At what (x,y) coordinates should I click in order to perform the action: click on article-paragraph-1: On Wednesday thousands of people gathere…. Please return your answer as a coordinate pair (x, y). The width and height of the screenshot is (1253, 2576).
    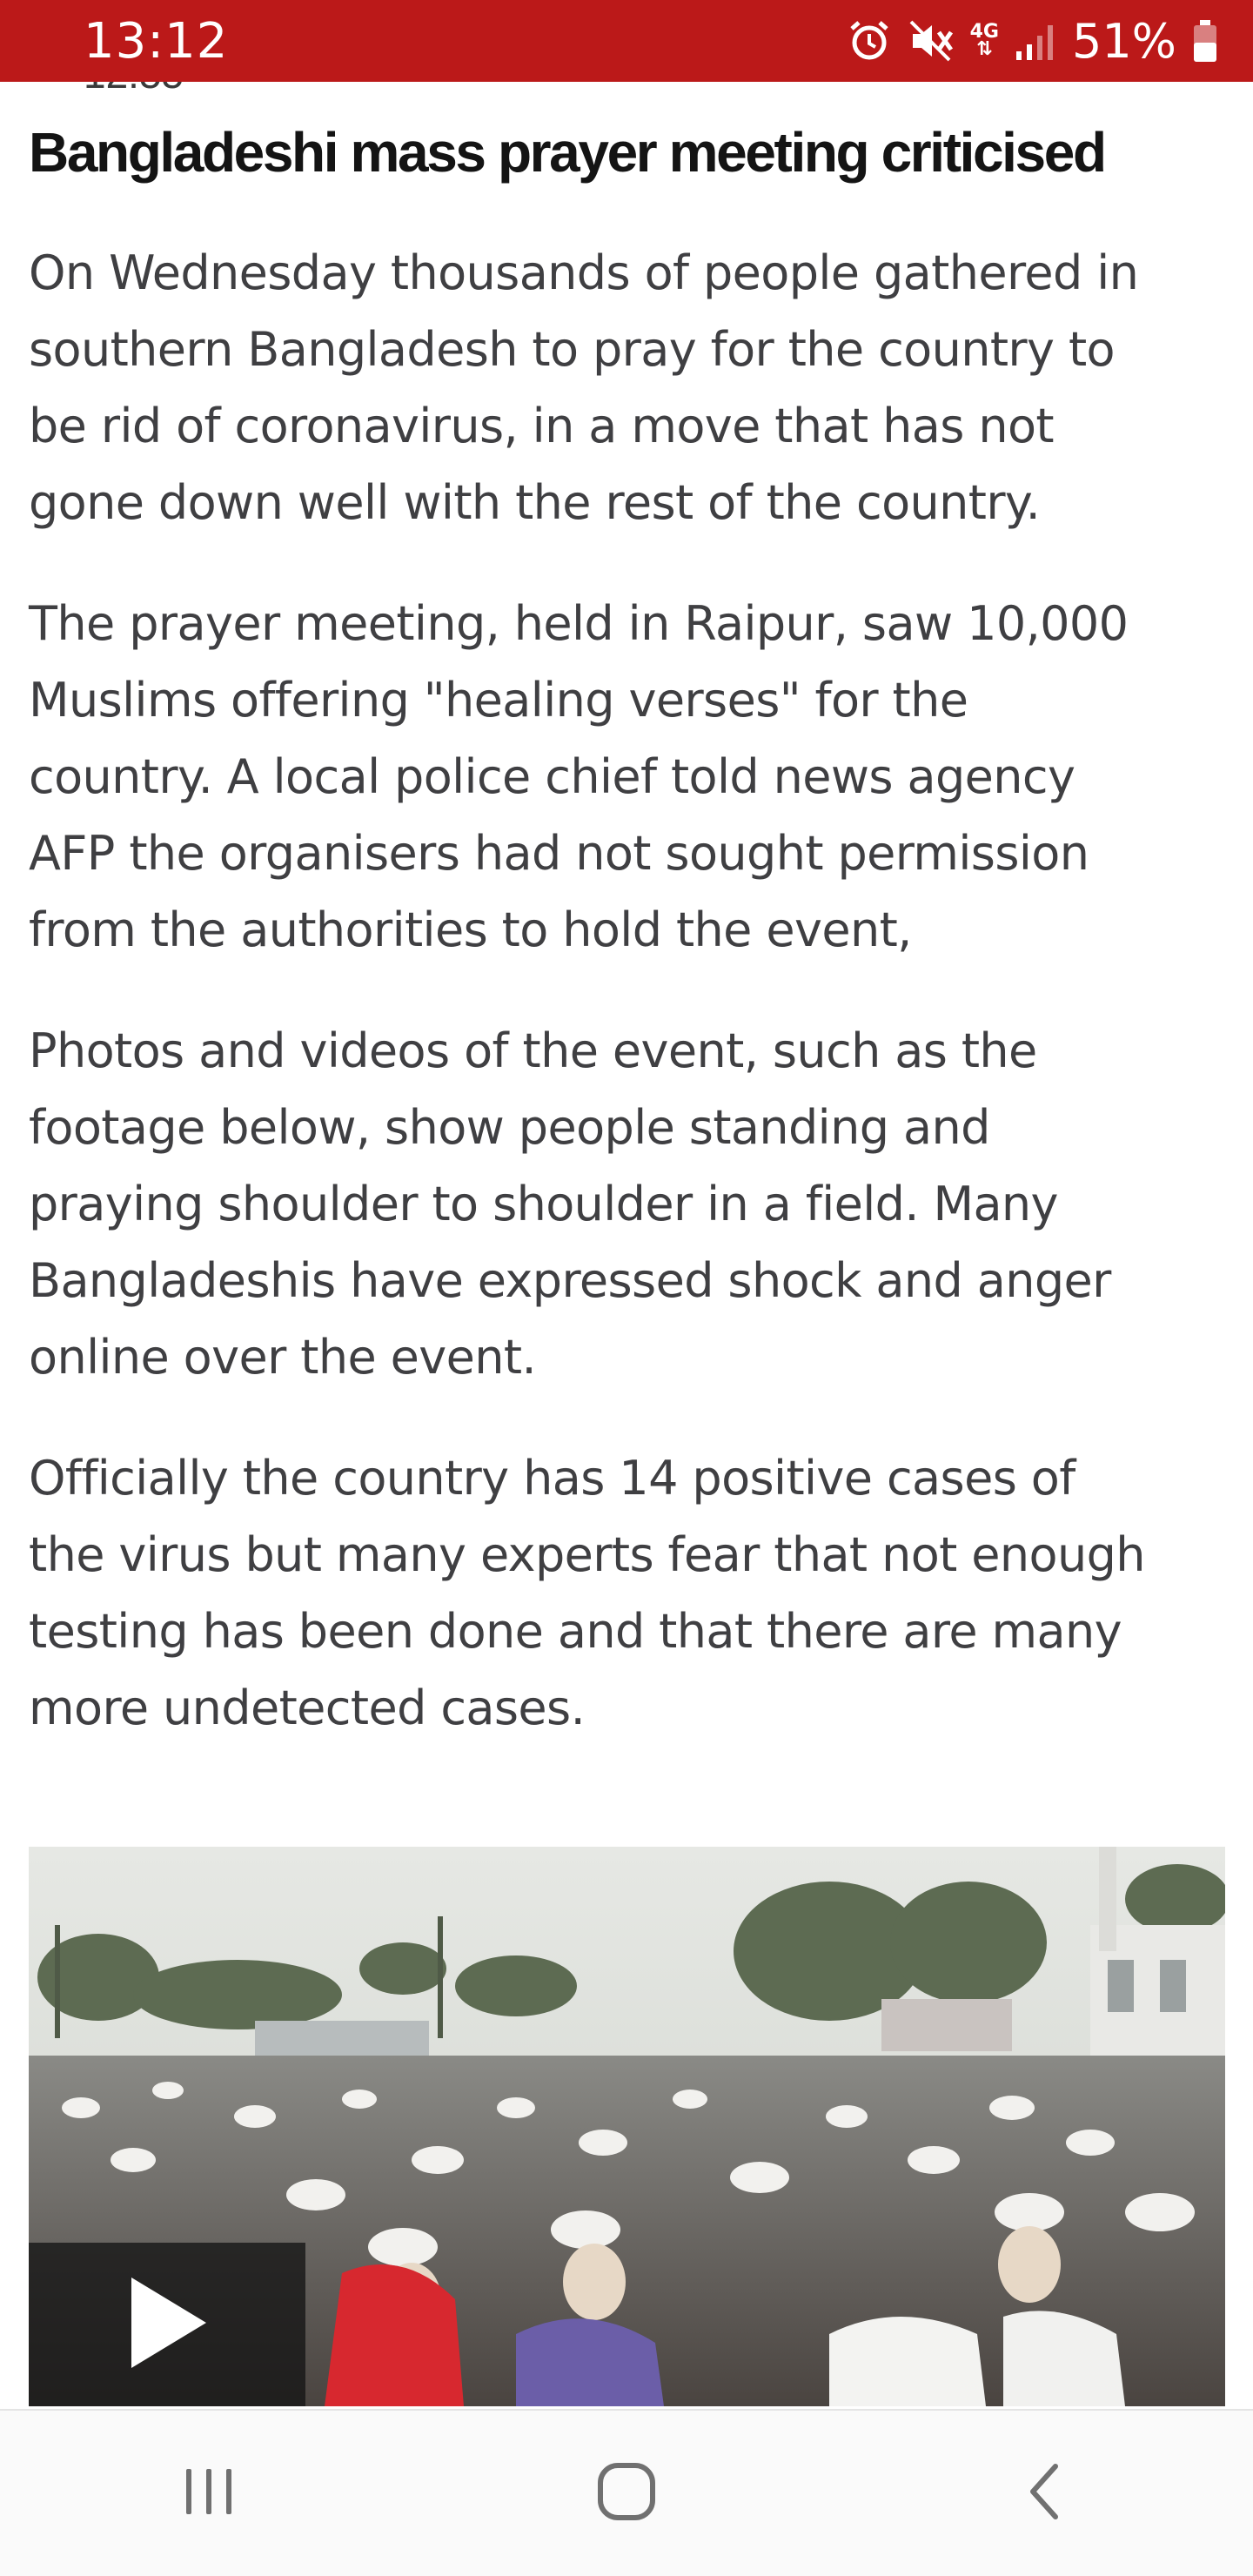
    Looking at the image, I should click on (627, 388).